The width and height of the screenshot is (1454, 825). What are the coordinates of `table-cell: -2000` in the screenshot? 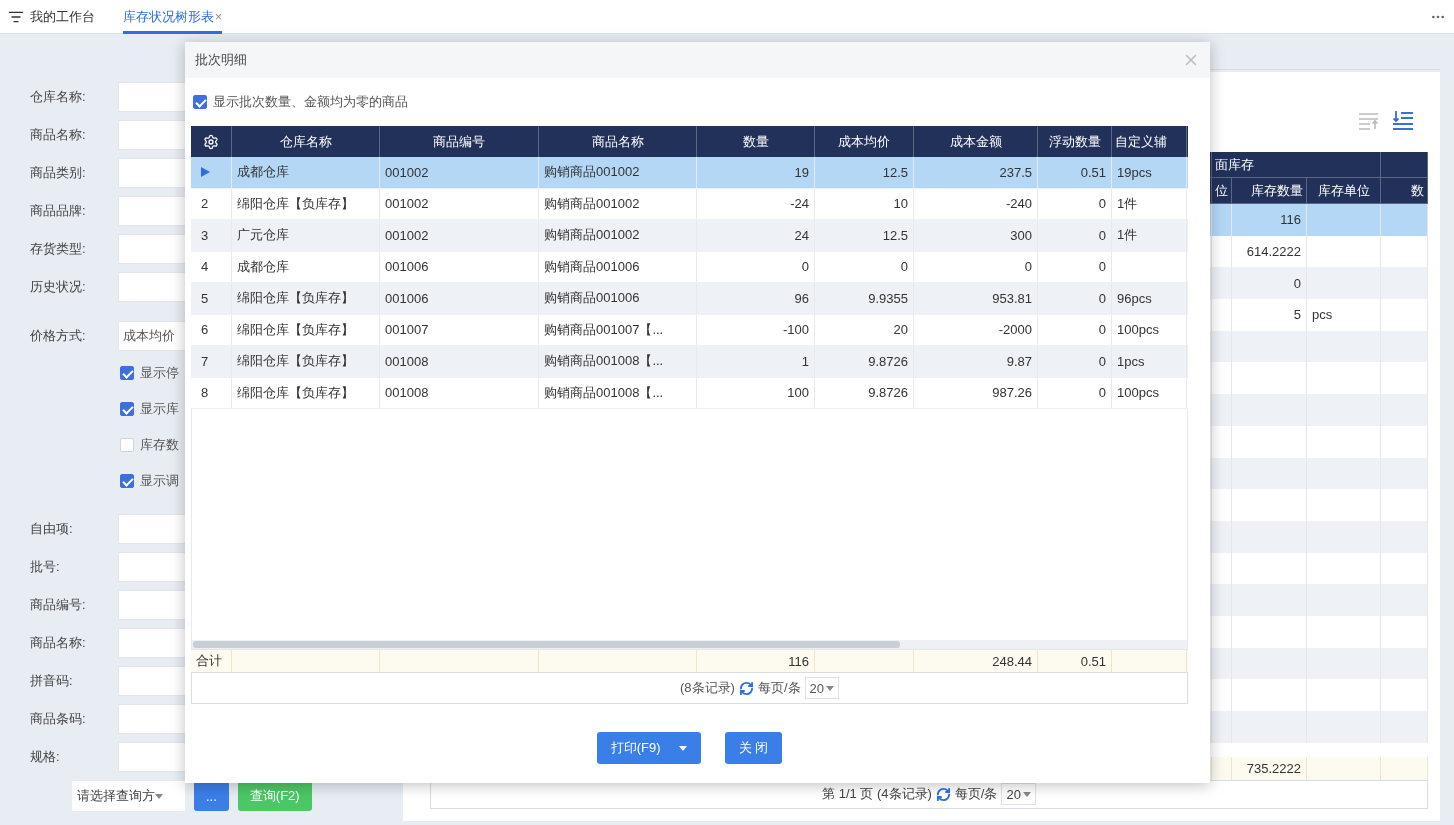 It's located at (976, 329).